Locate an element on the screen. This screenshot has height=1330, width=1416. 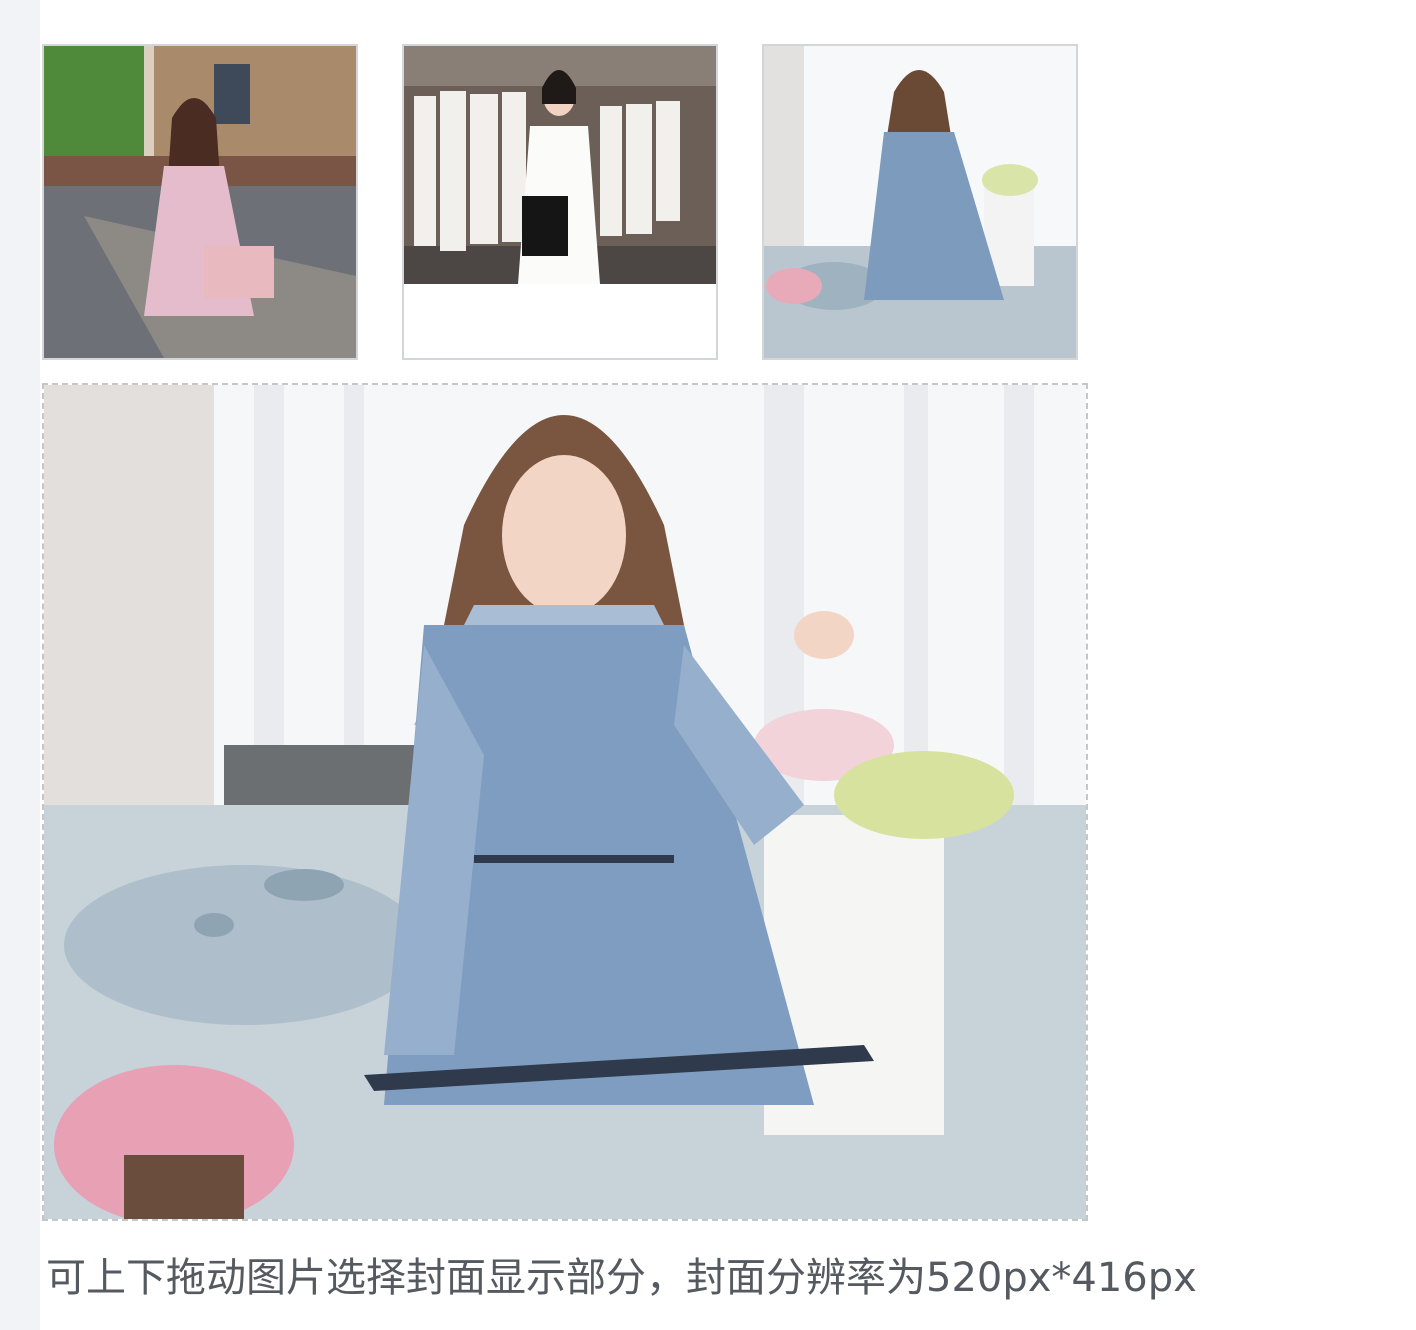
photo-white-dress-boutique-icon is located at coordinates (560, 202).